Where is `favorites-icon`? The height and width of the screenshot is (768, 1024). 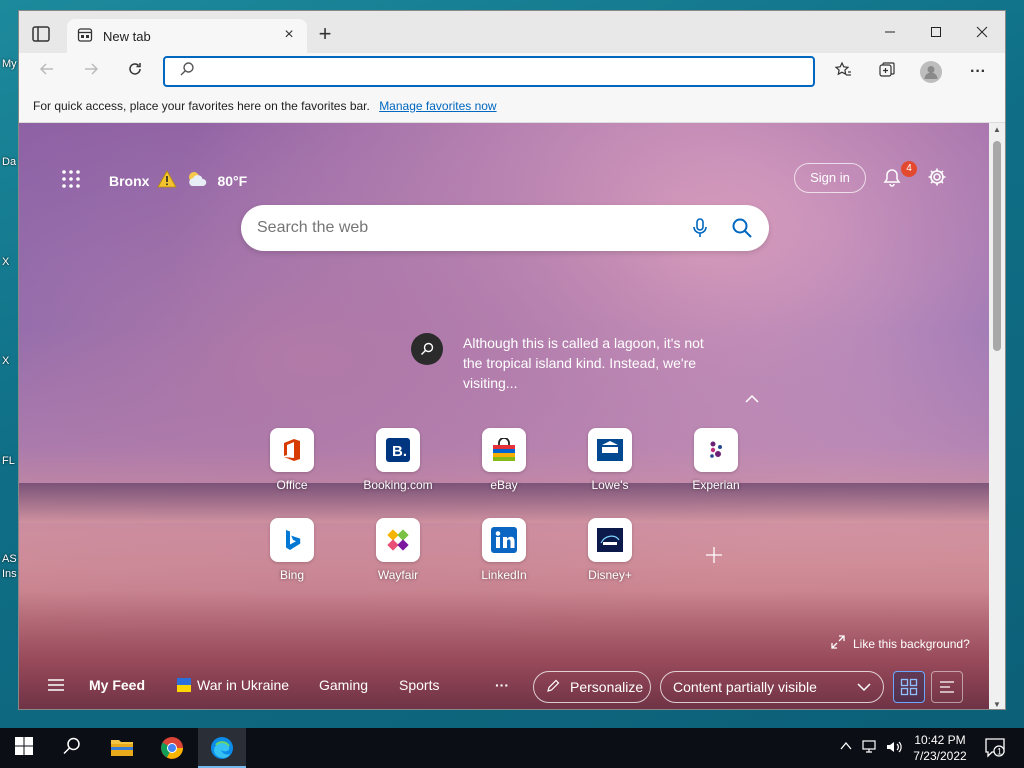 favorites-icon is located at coordinates (843, 72).